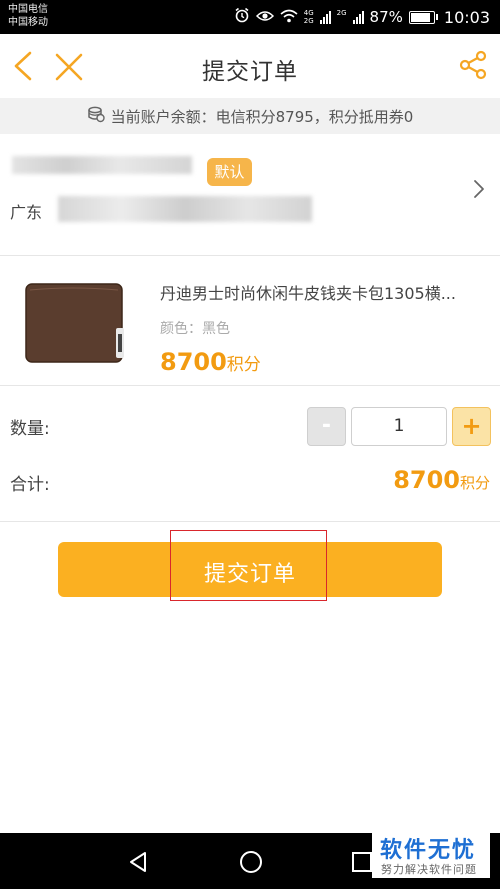 This screenshot has height=889, width=500. I want to click on status-icons: 4G 2G 2G 87% 10:03, so click(362, 17).